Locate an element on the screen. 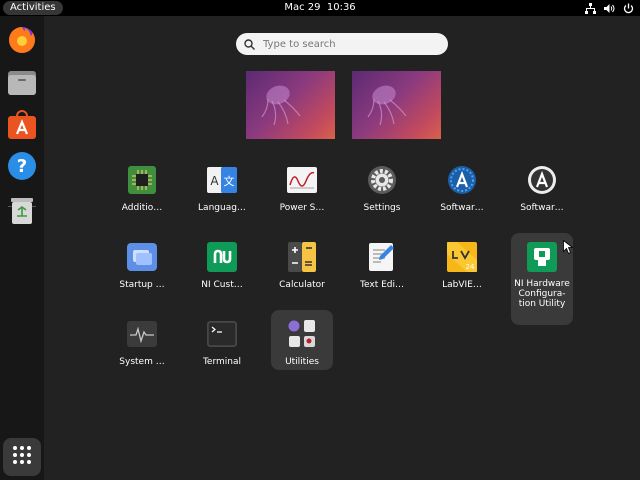 The height and width of the screenshot is (480, 640). svg-text: 24 is located at coordinates (470, 267).